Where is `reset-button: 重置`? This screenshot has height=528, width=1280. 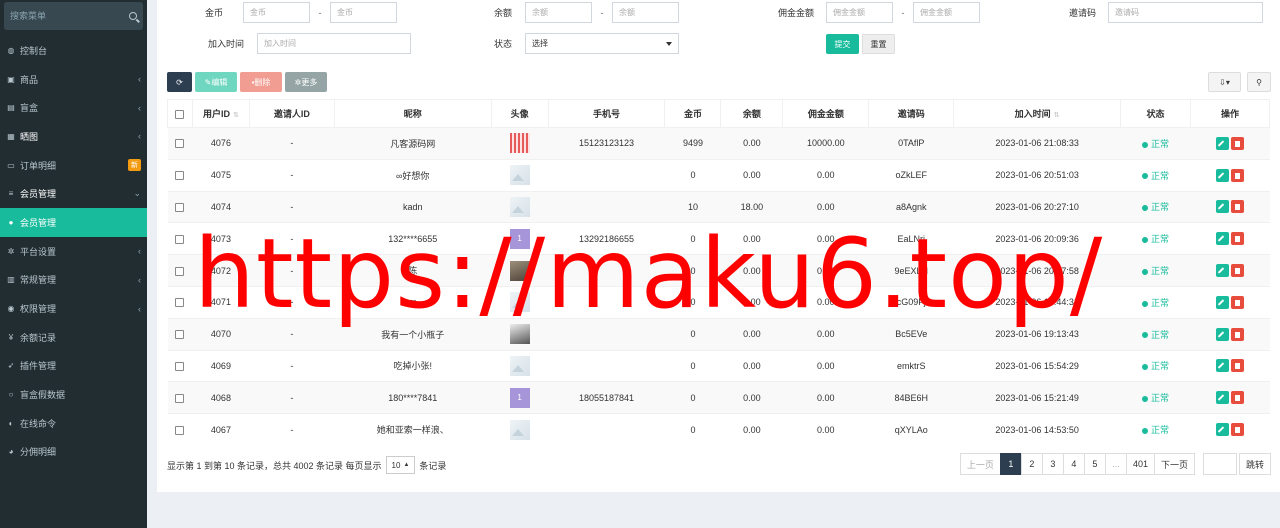 reset-button: 重置 is located at coordinates (878, 44).